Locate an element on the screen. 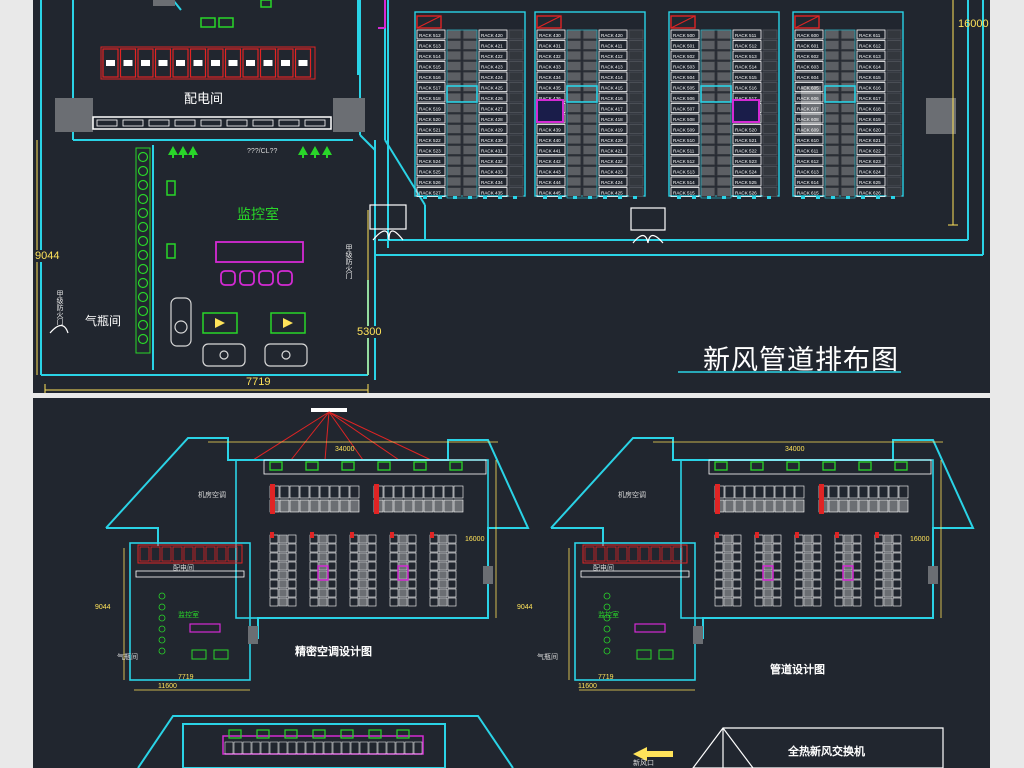  rack-label: RACK 618 is located at coordinates (870, 109).